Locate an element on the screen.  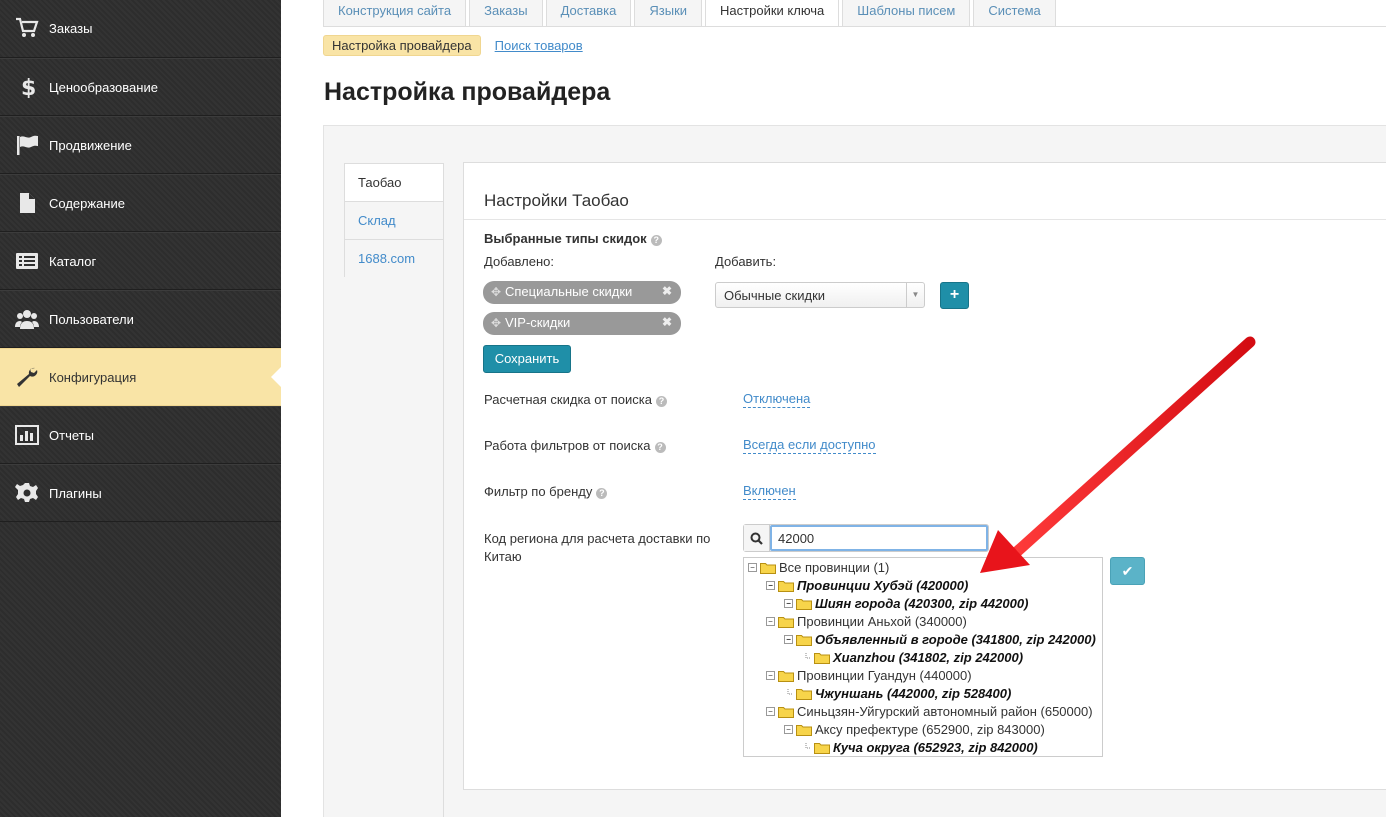
tree-node: − Провинции Аньхой (340000) is located at coordinates (866, 621).